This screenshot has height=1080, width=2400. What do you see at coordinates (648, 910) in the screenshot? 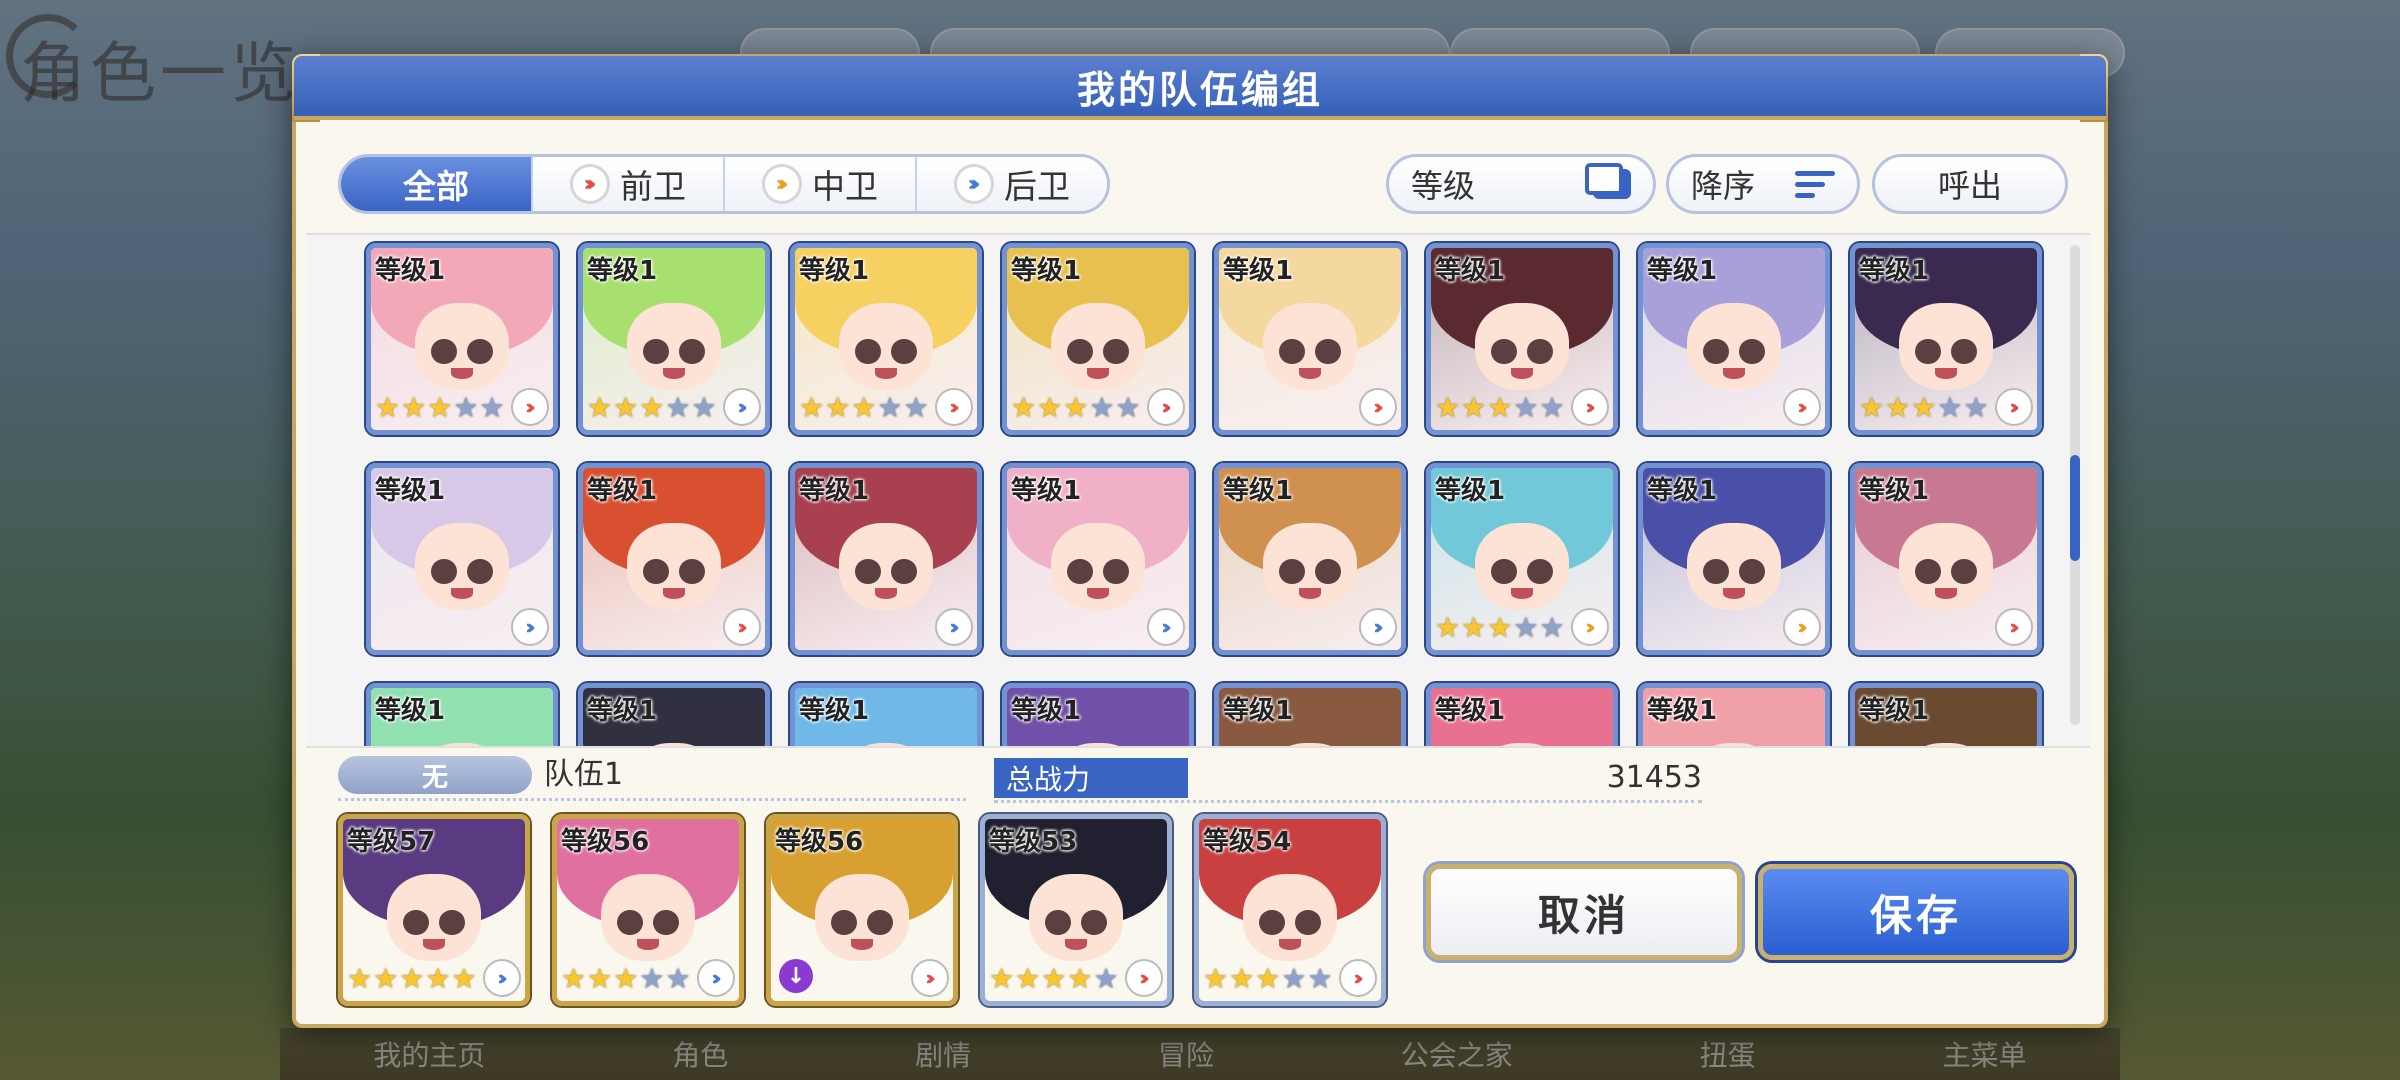
I see `team-member-card: 等级56 ★ ★ ★ ★ ★ ›››` at bounding box center [648, 910].